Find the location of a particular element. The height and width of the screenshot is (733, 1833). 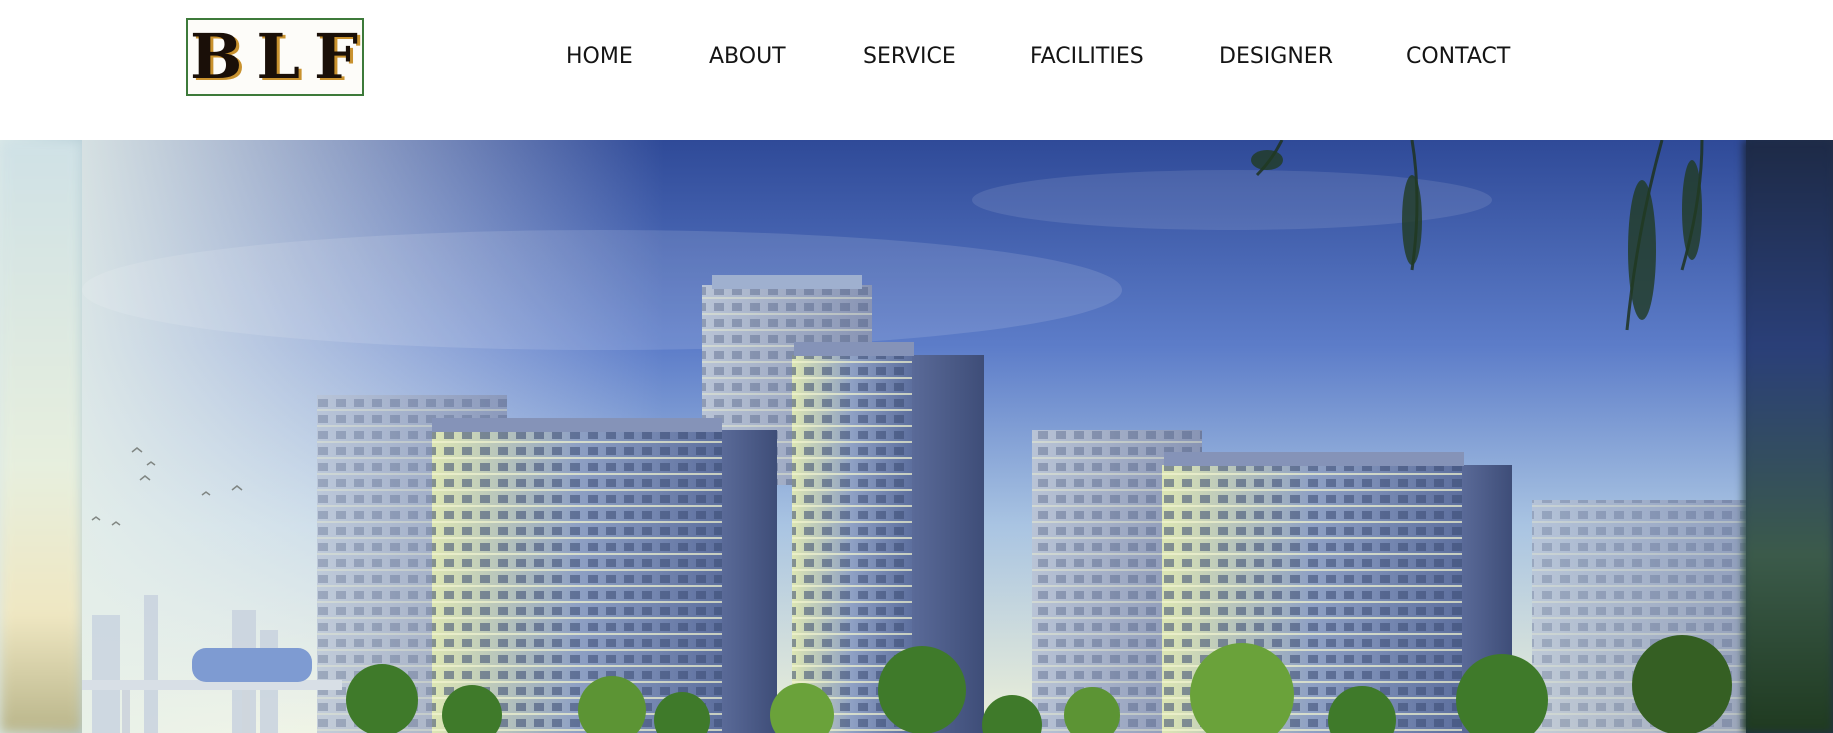

hero-blur-left is located at coordinates (41, 436).